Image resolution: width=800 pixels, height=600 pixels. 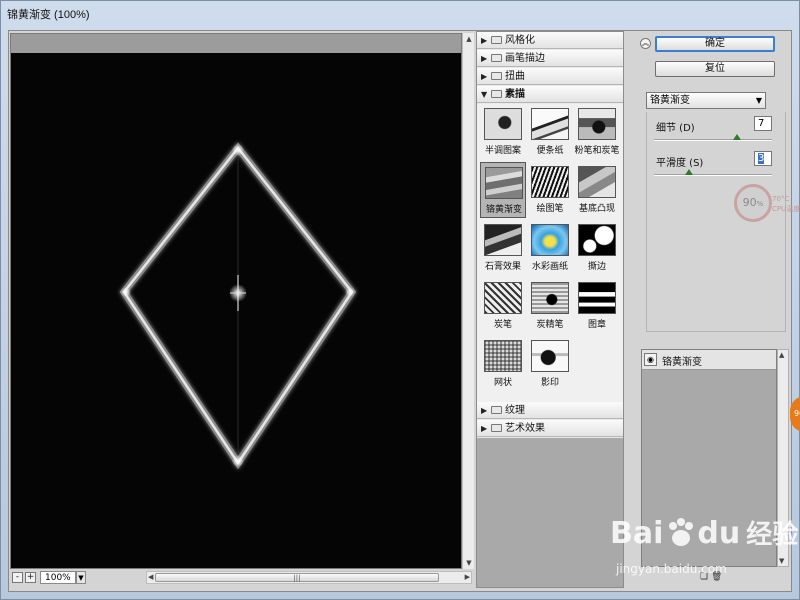 I want to click on filter-note-paper: 便条纸, so click(x=550, y=132).